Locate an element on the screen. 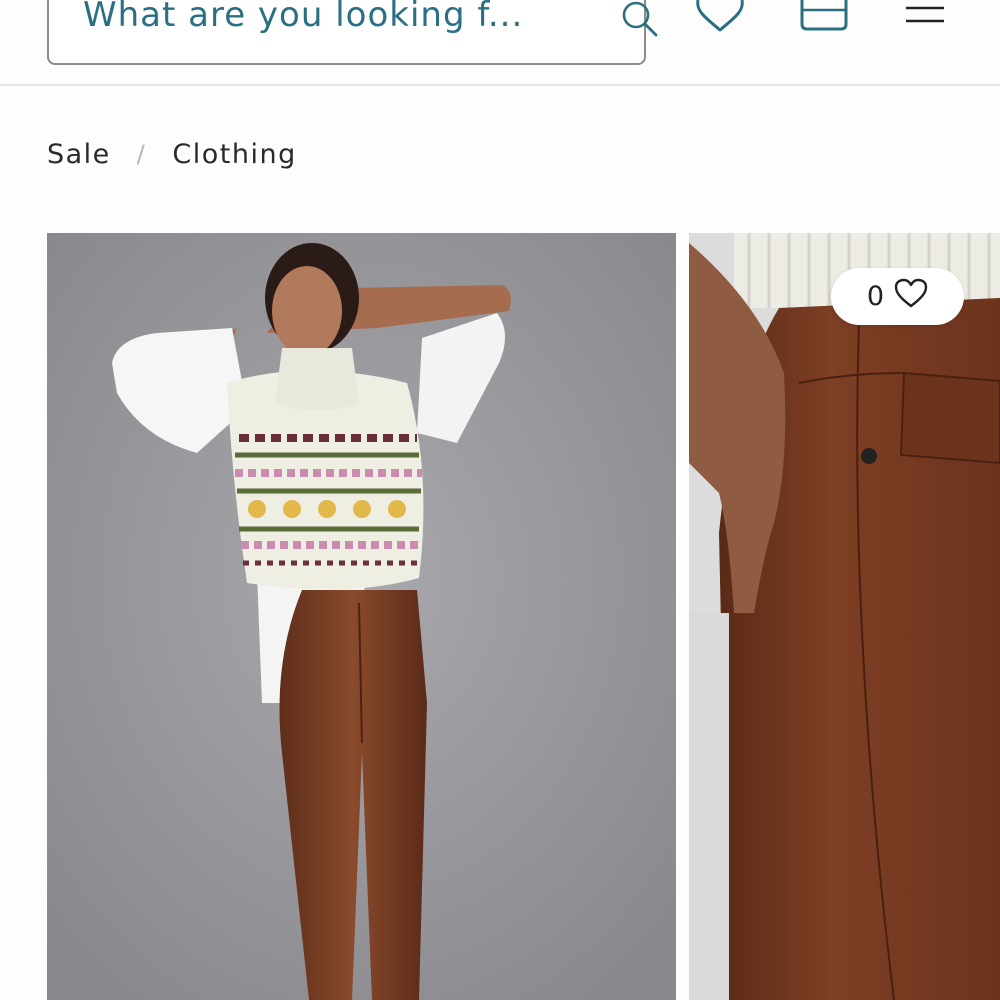 This screenshot has width=1000, height=1000. wishlist-count: 0 is located at coordinates (875, 296).